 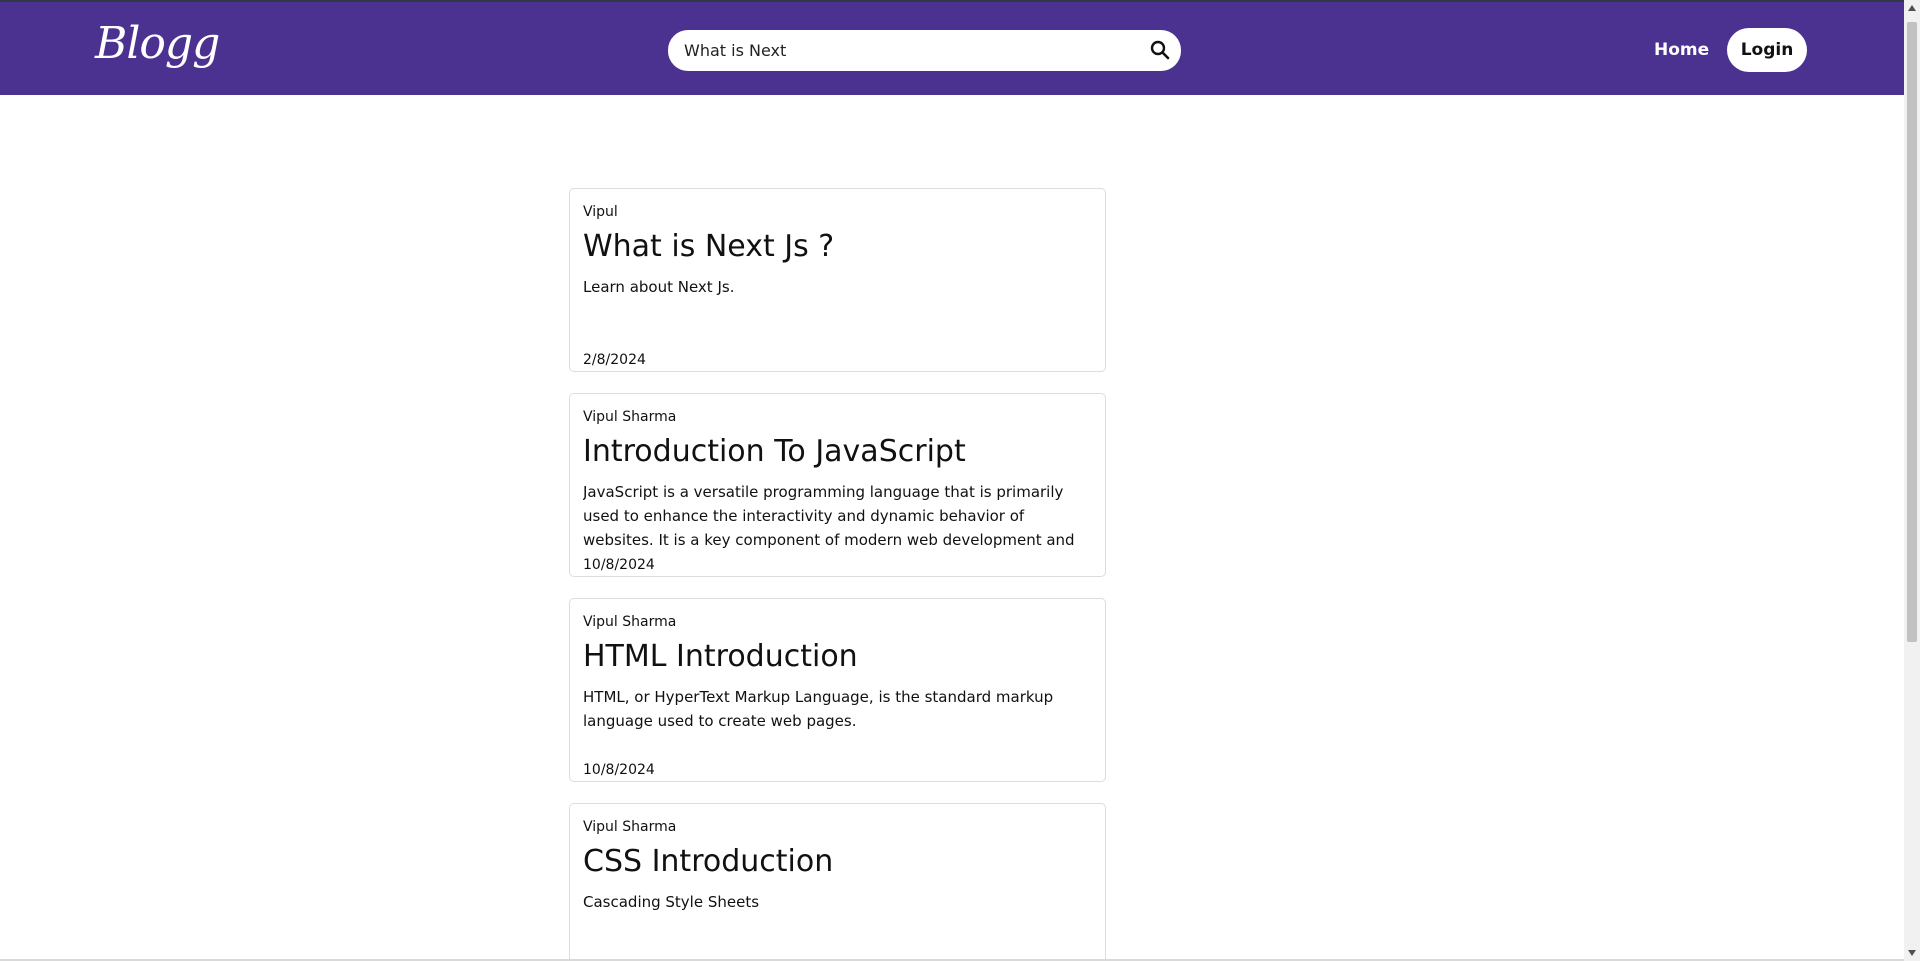 What do you see at coordinates (709, 246) in the screenshot?
I see `post-title: What is Next Js ?` at bounding box center [709, 246].